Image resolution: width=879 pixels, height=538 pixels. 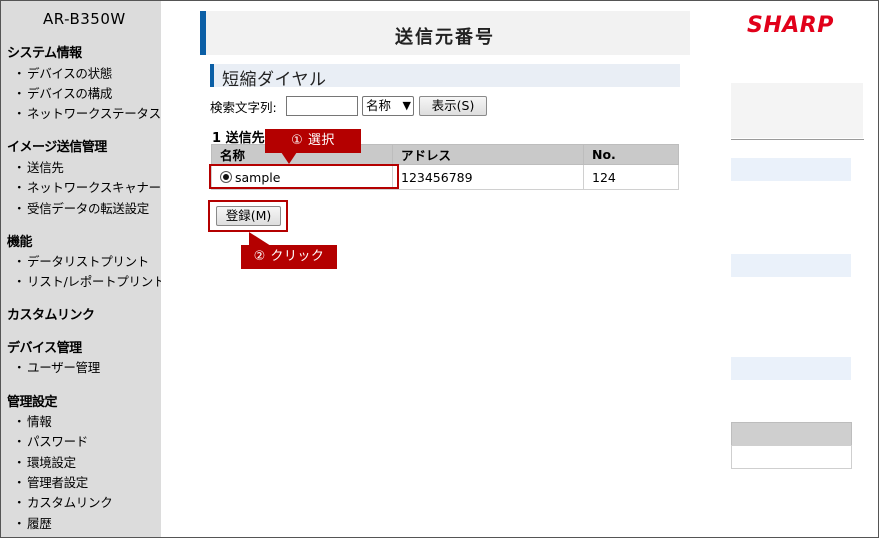 I want to click on table-row: sample 123456789 124, so click(x=445, y=177).